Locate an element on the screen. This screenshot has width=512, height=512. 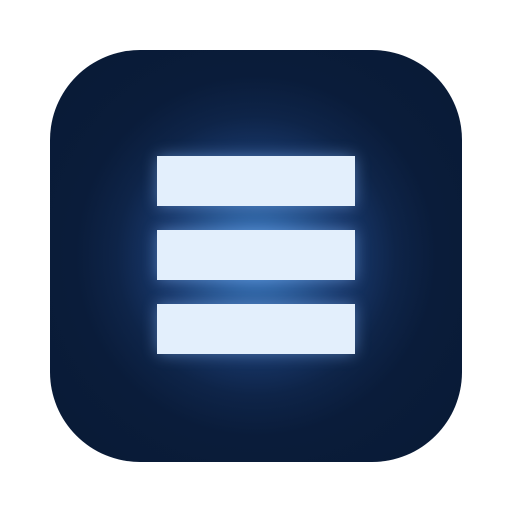
menu-bar-middle is located at coordinates (256, 255).